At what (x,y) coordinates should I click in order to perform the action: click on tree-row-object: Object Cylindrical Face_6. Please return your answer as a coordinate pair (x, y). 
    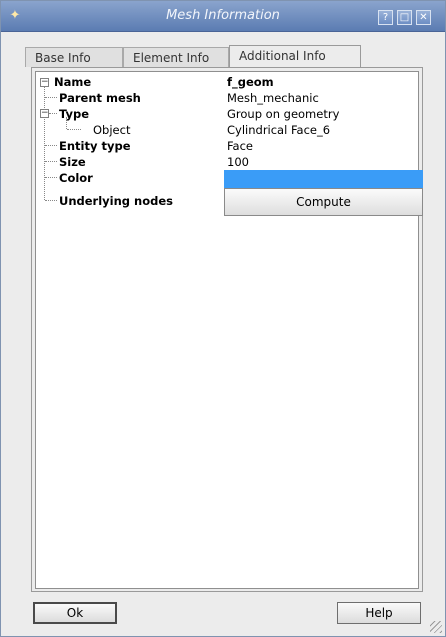
    Looking at the image, I should click on (227, 130).